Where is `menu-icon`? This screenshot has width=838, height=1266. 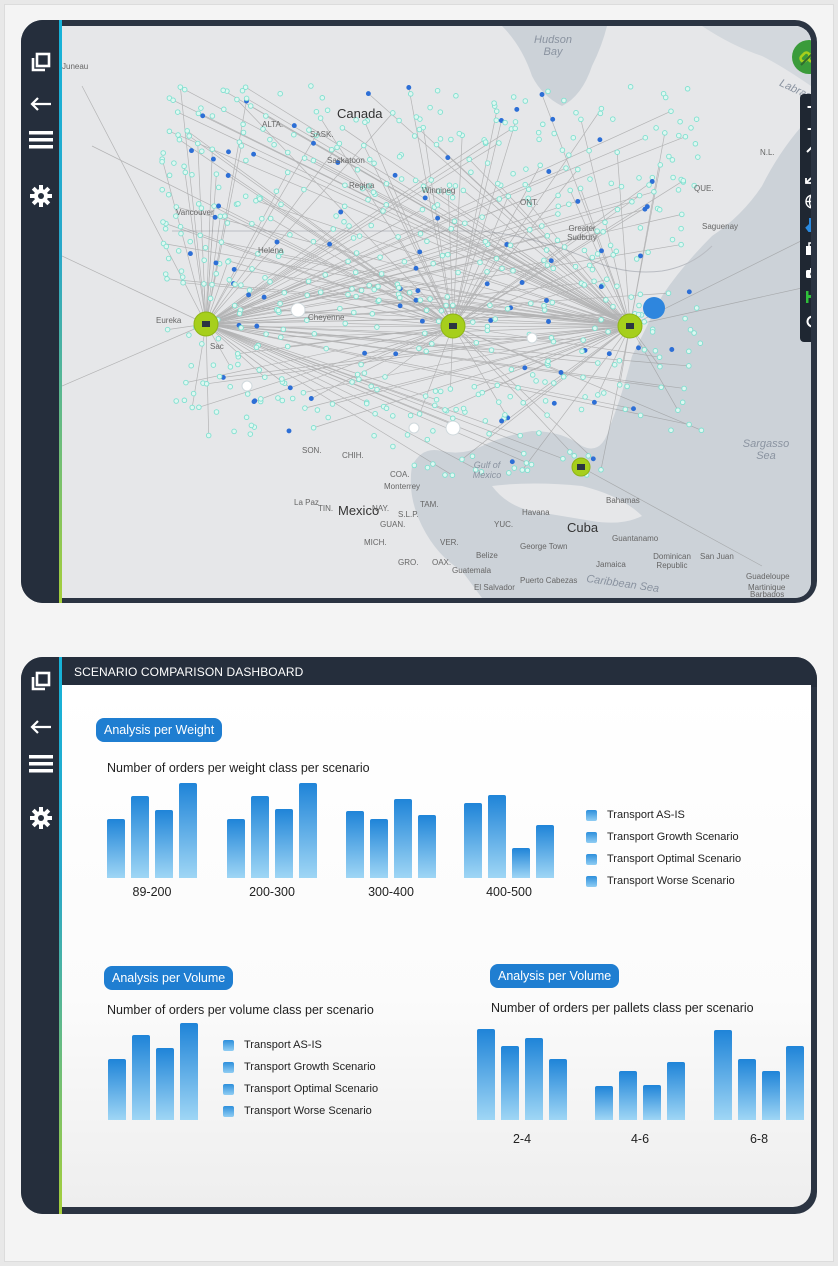 menu-icon is located at coordinates (41, 764).